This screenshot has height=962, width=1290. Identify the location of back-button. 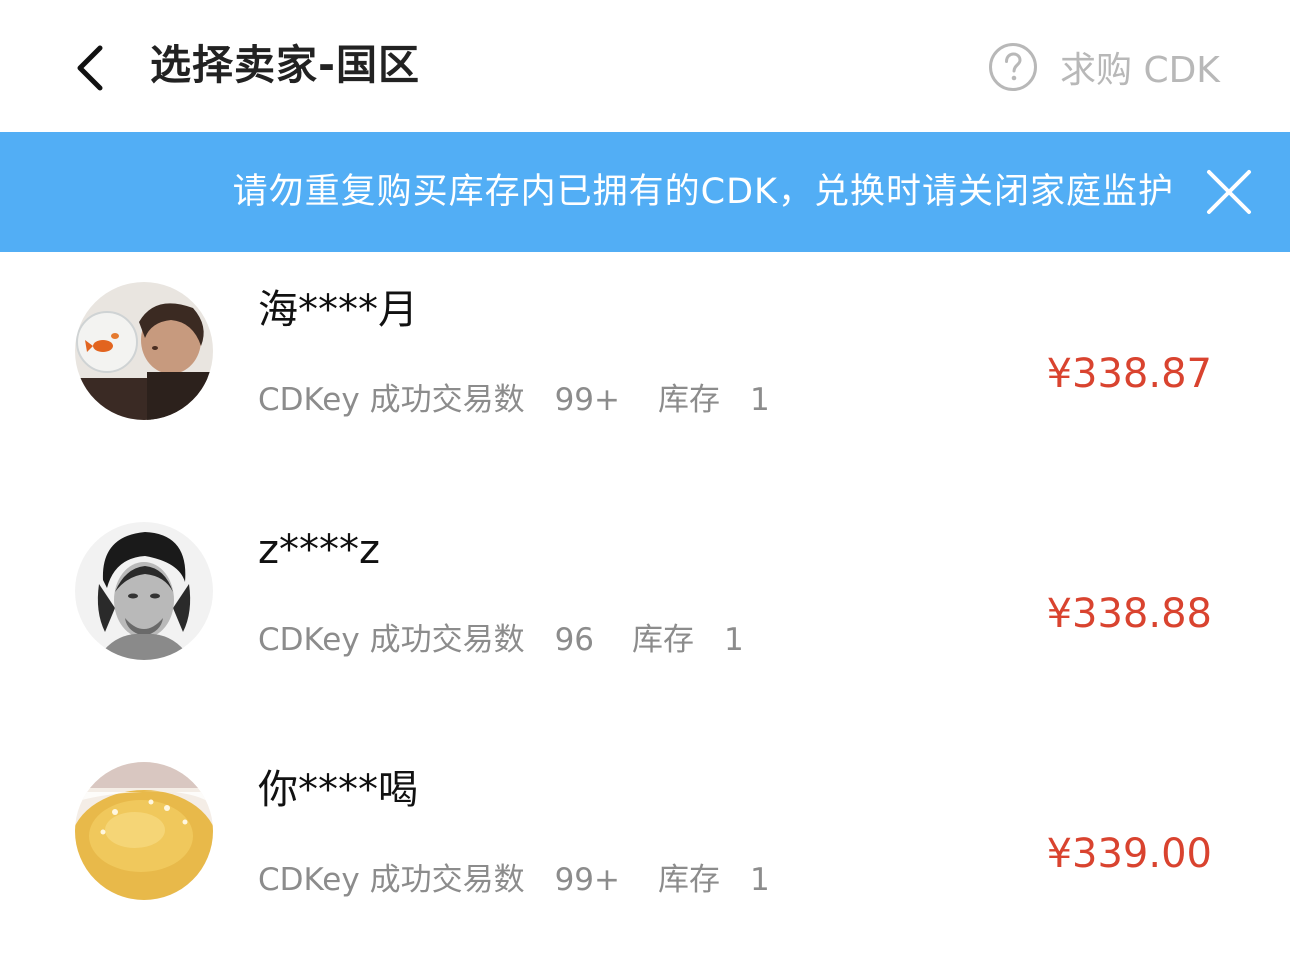
(92, 66).